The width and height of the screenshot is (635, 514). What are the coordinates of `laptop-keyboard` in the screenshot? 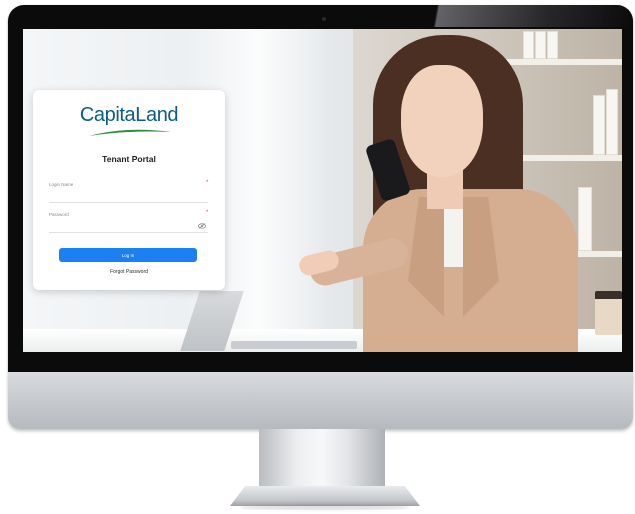 It's located at (294, 345).